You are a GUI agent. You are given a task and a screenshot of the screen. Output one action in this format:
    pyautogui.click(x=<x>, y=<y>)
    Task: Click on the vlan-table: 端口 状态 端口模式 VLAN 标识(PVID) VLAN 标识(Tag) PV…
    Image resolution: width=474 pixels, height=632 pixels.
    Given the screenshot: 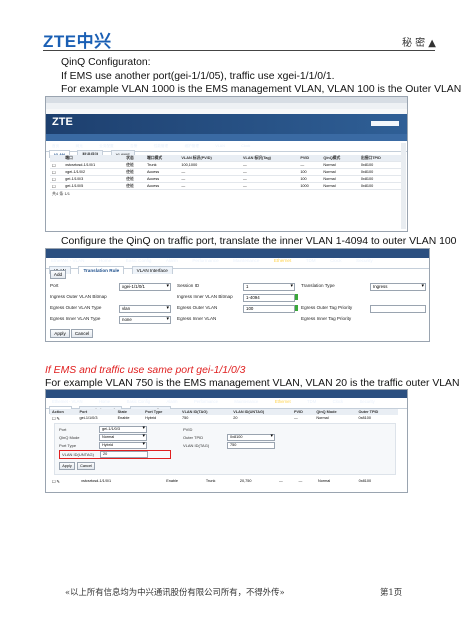 What is the action you would take?
    pyautogui.click(x=226, y=172)
    